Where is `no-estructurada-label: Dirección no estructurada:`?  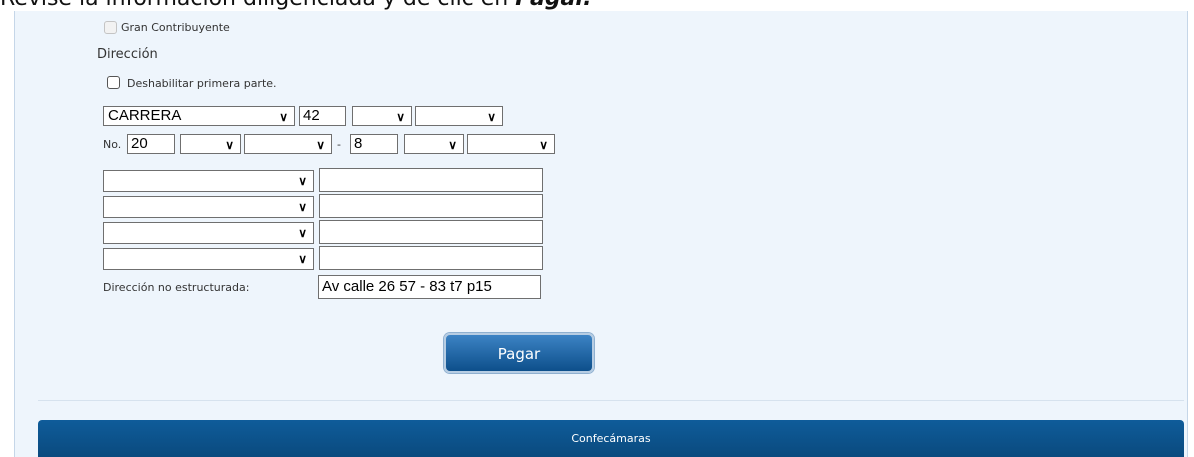 no-estructurada-label: Dirección no estructurada: is located at coordinates (176, 287).